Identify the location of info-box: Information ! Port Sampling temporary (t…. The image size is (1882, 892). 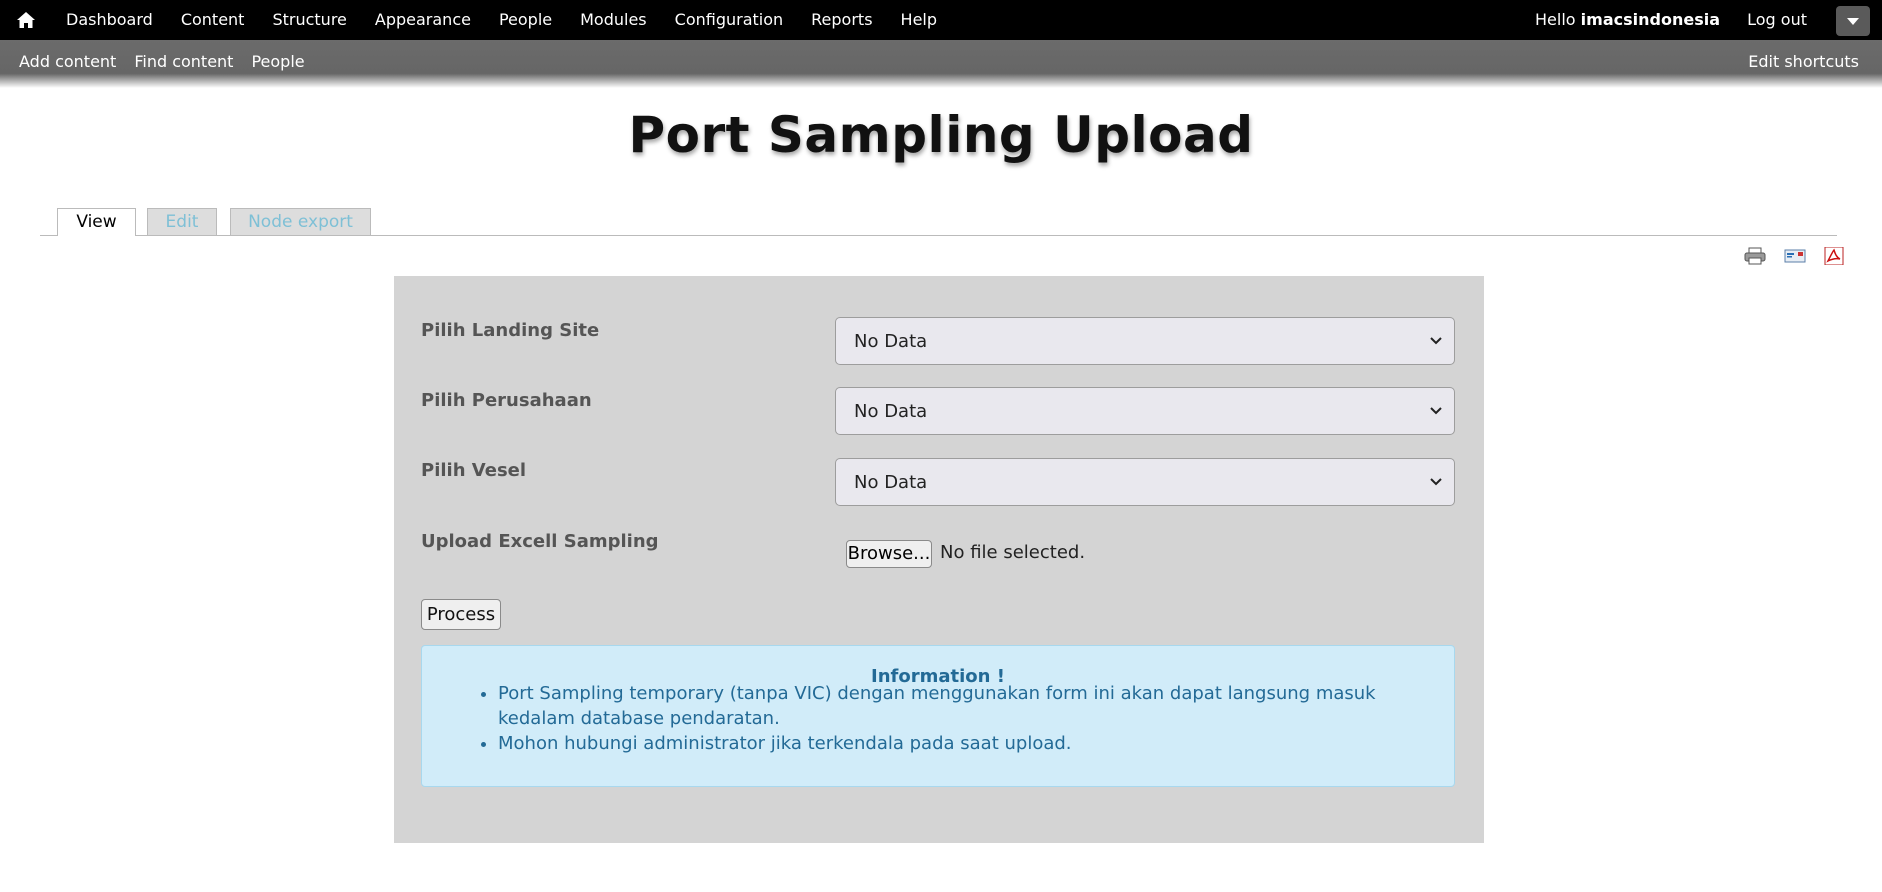
(938, 716).